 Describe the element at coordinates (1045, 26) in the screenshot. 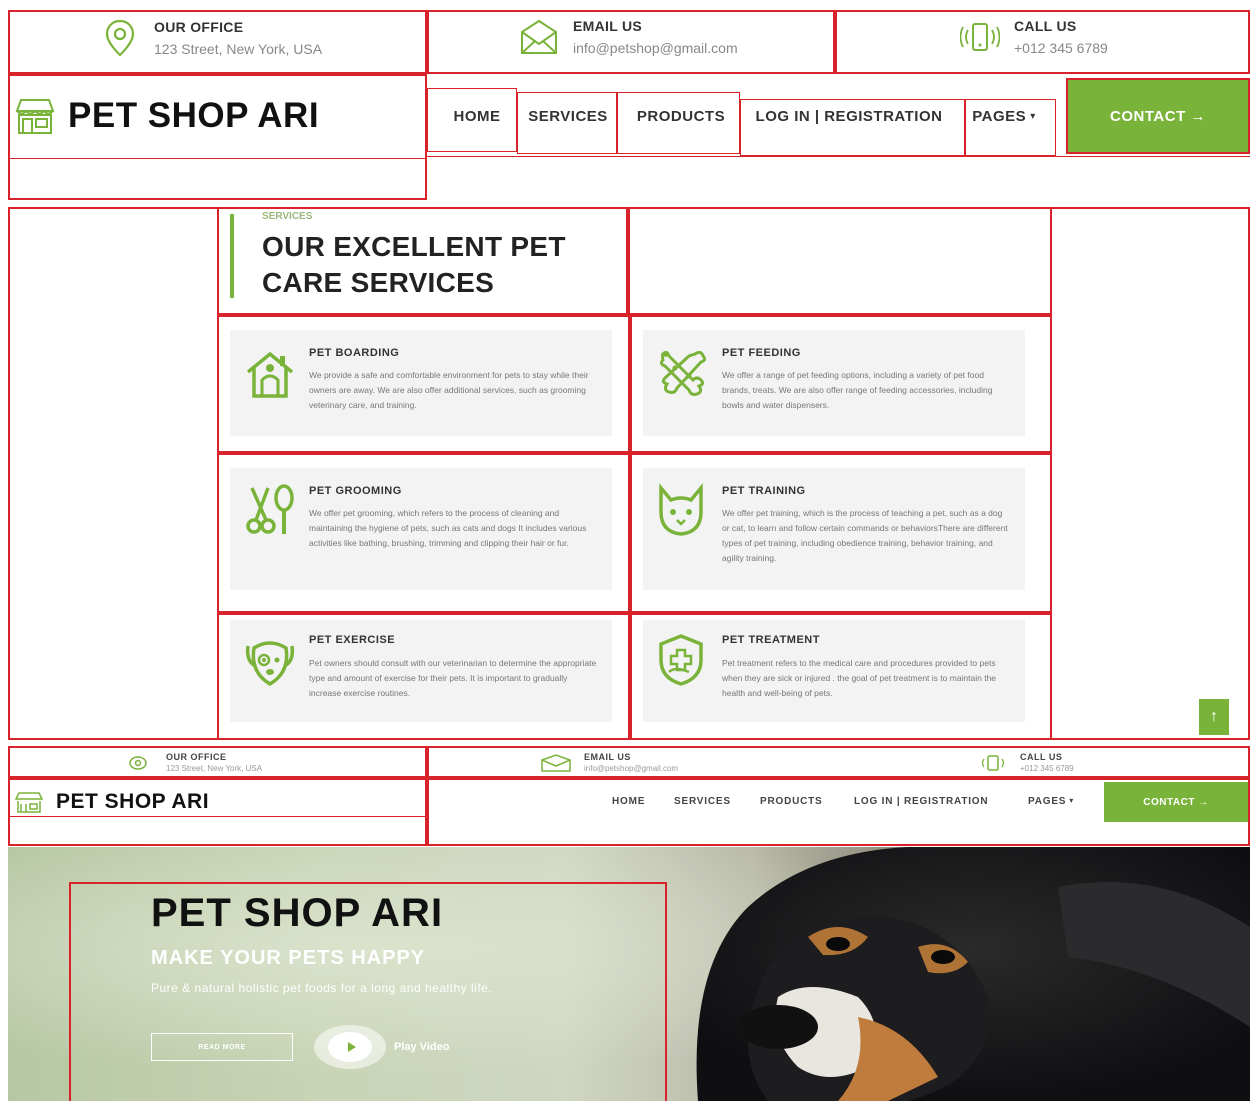

I see `call-title: CALL US` at that location.